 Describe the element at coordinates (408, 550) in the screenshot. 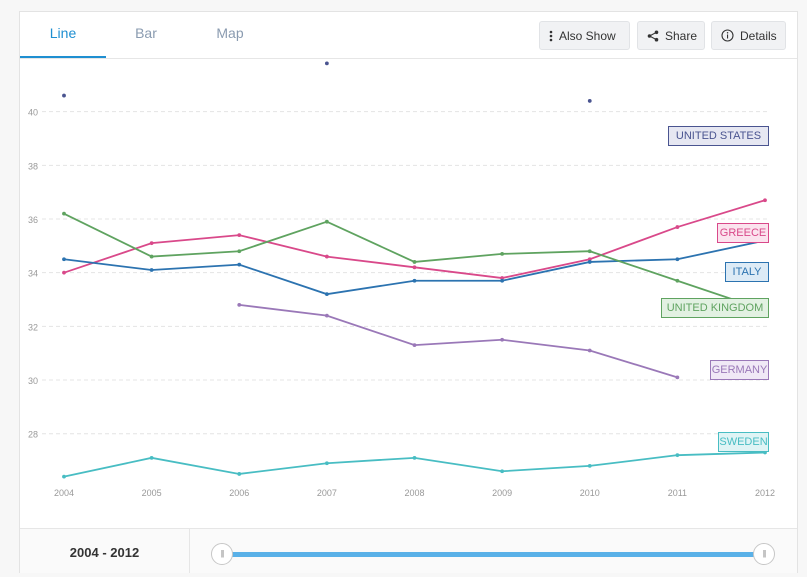

I see `time-range-bar: 2004 - 2012 ||| |||` at that location.